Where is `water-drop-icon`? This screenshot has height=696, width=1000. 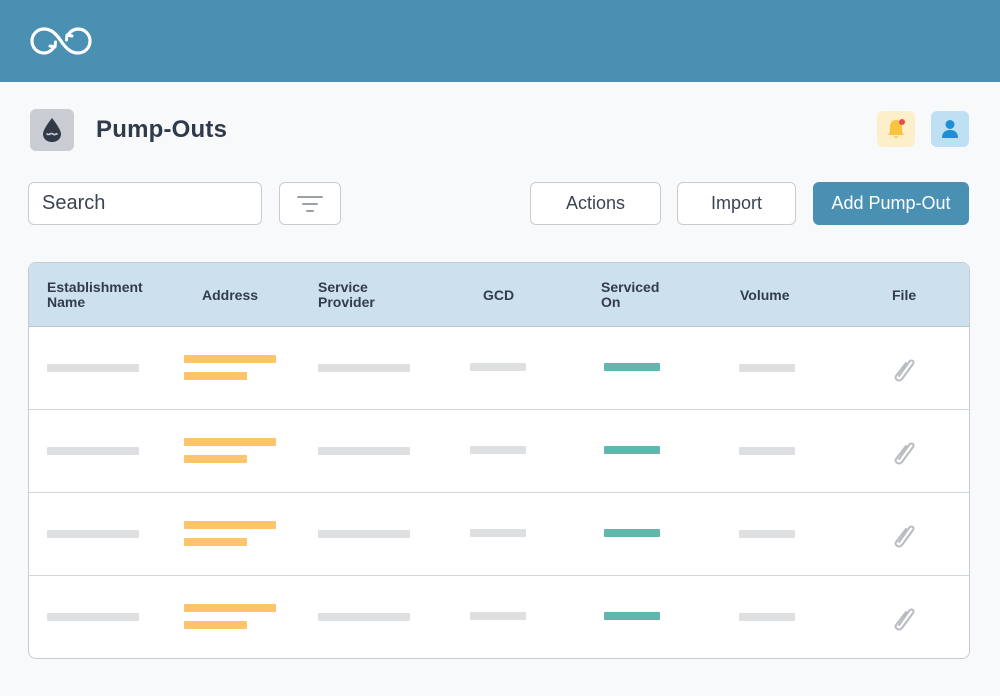
water-drop-icon is located at coordinates (52, 130).